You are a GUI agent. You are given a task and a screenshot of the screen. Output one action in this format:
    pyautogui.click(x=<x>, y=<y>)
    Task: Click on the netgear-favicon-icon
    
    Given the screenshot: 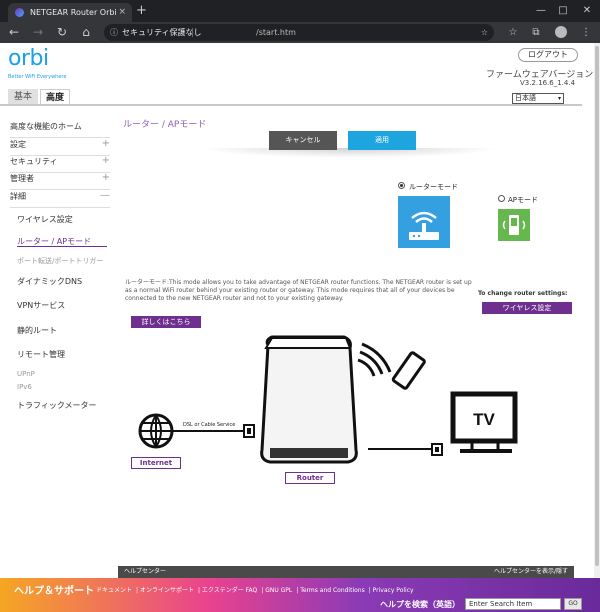 What is the action you would take?
    pyautogui.click(x=19, y=12)
    